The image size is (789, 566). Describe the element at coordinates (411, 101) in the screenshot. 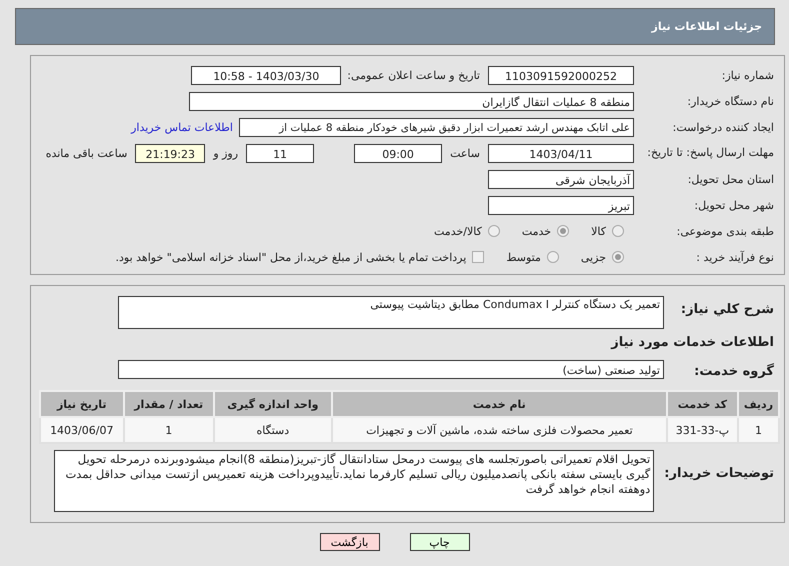

I see `buyer-org-field: منطقه 8 عملیات انتقال گازایران` at that location.